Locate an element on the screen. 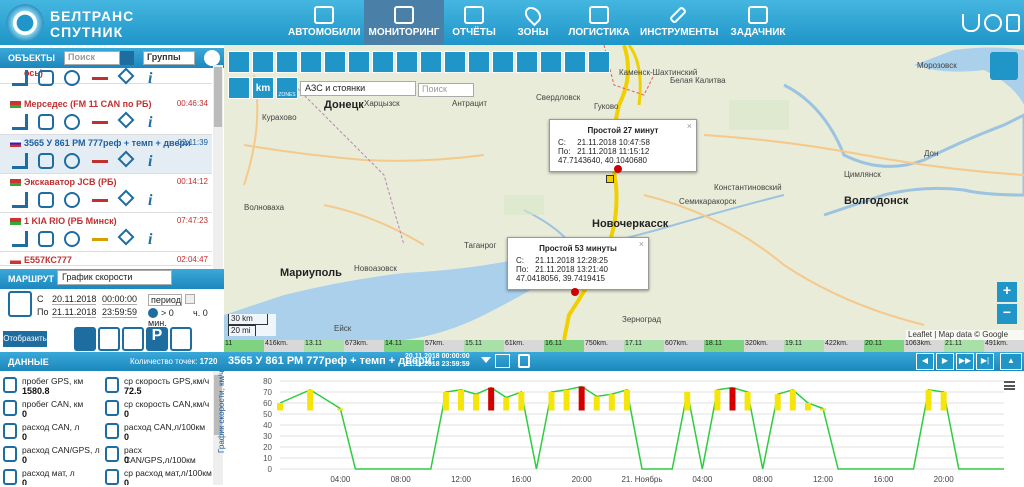 Image resolution: width=1024 pixels, height=487 pixels. strip-day: 21.11 is located at coordinates (964, 346).